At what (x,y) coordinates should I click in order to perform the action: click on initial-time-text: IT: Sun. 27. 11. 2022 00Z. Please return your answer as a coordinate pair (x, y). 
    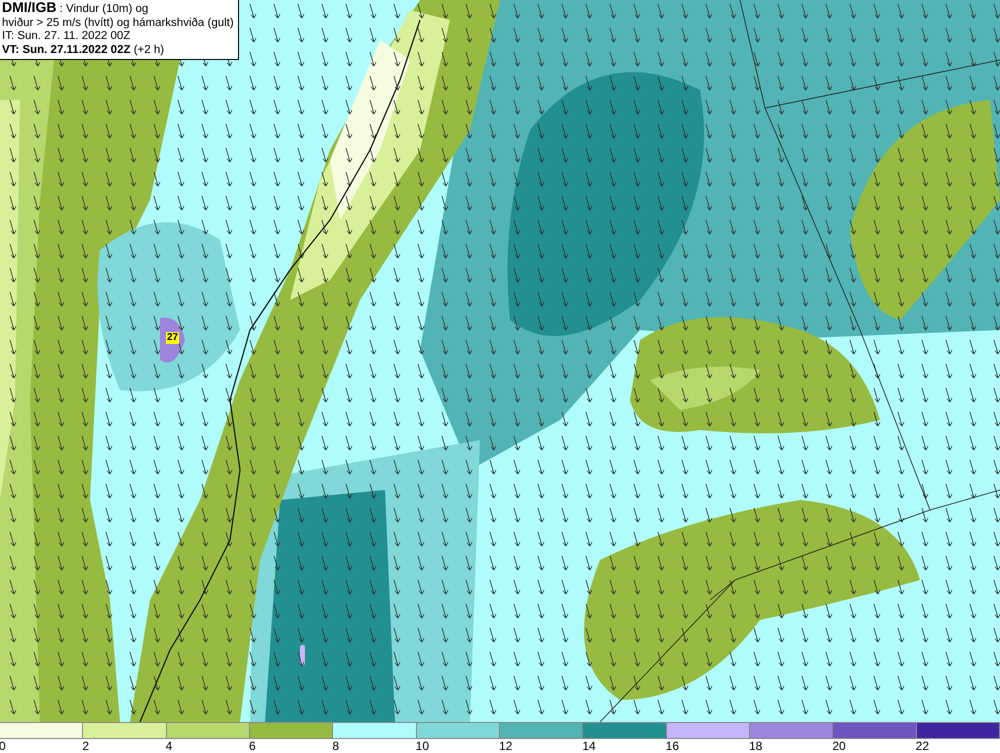
    Looking at the image, I should click on (67, 37).